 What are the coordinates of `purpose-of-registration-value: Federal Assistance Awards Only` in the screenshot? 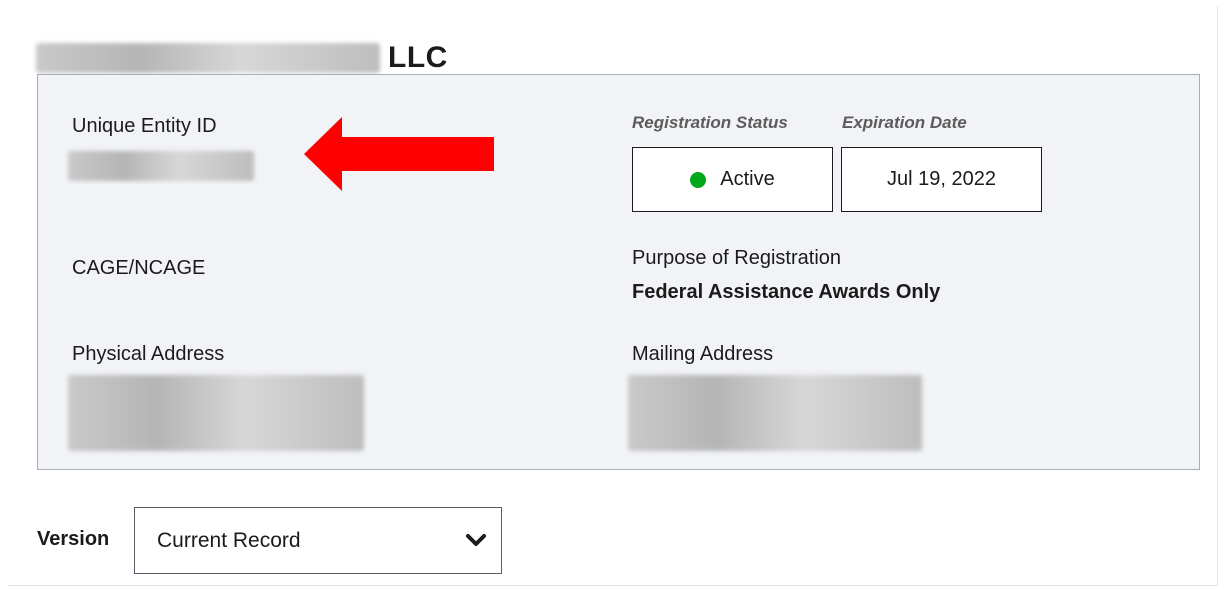 It's located at (786, 292).